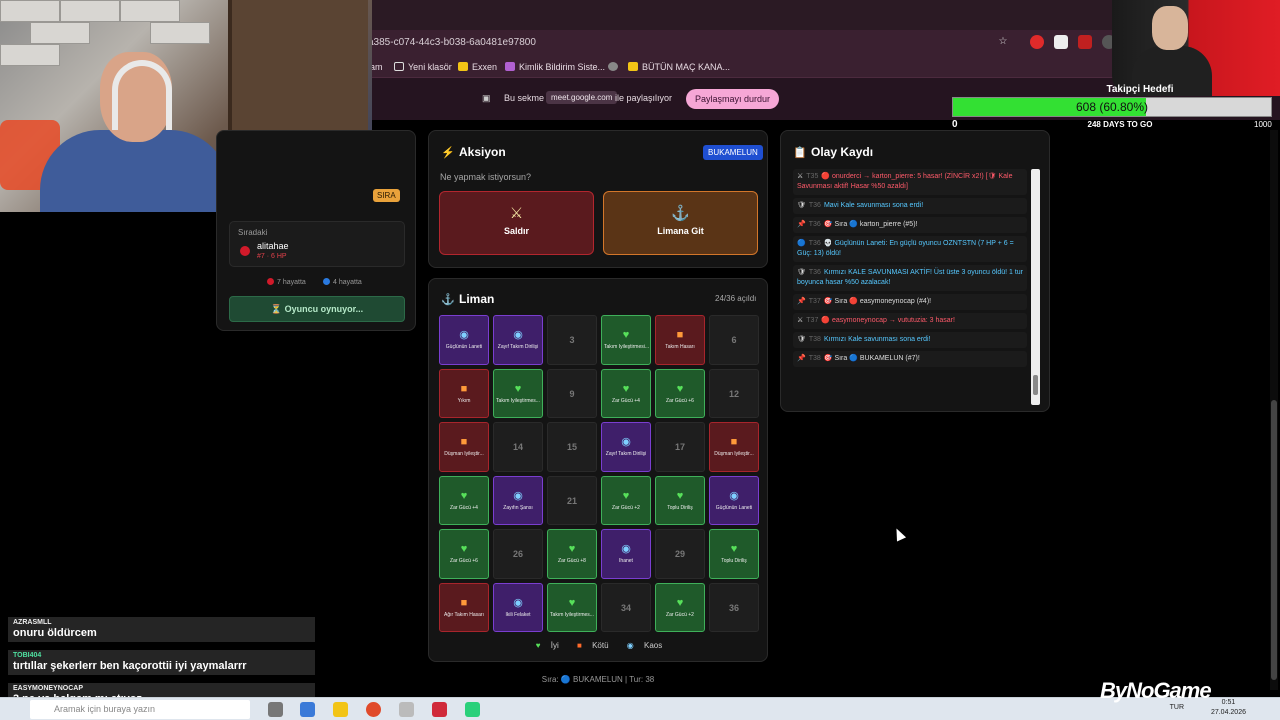 Image resolution: width=1280 pixels, height=720 pixels. I want to click on port-cell-label: Güçlünün Laneti, so click(734, 507).